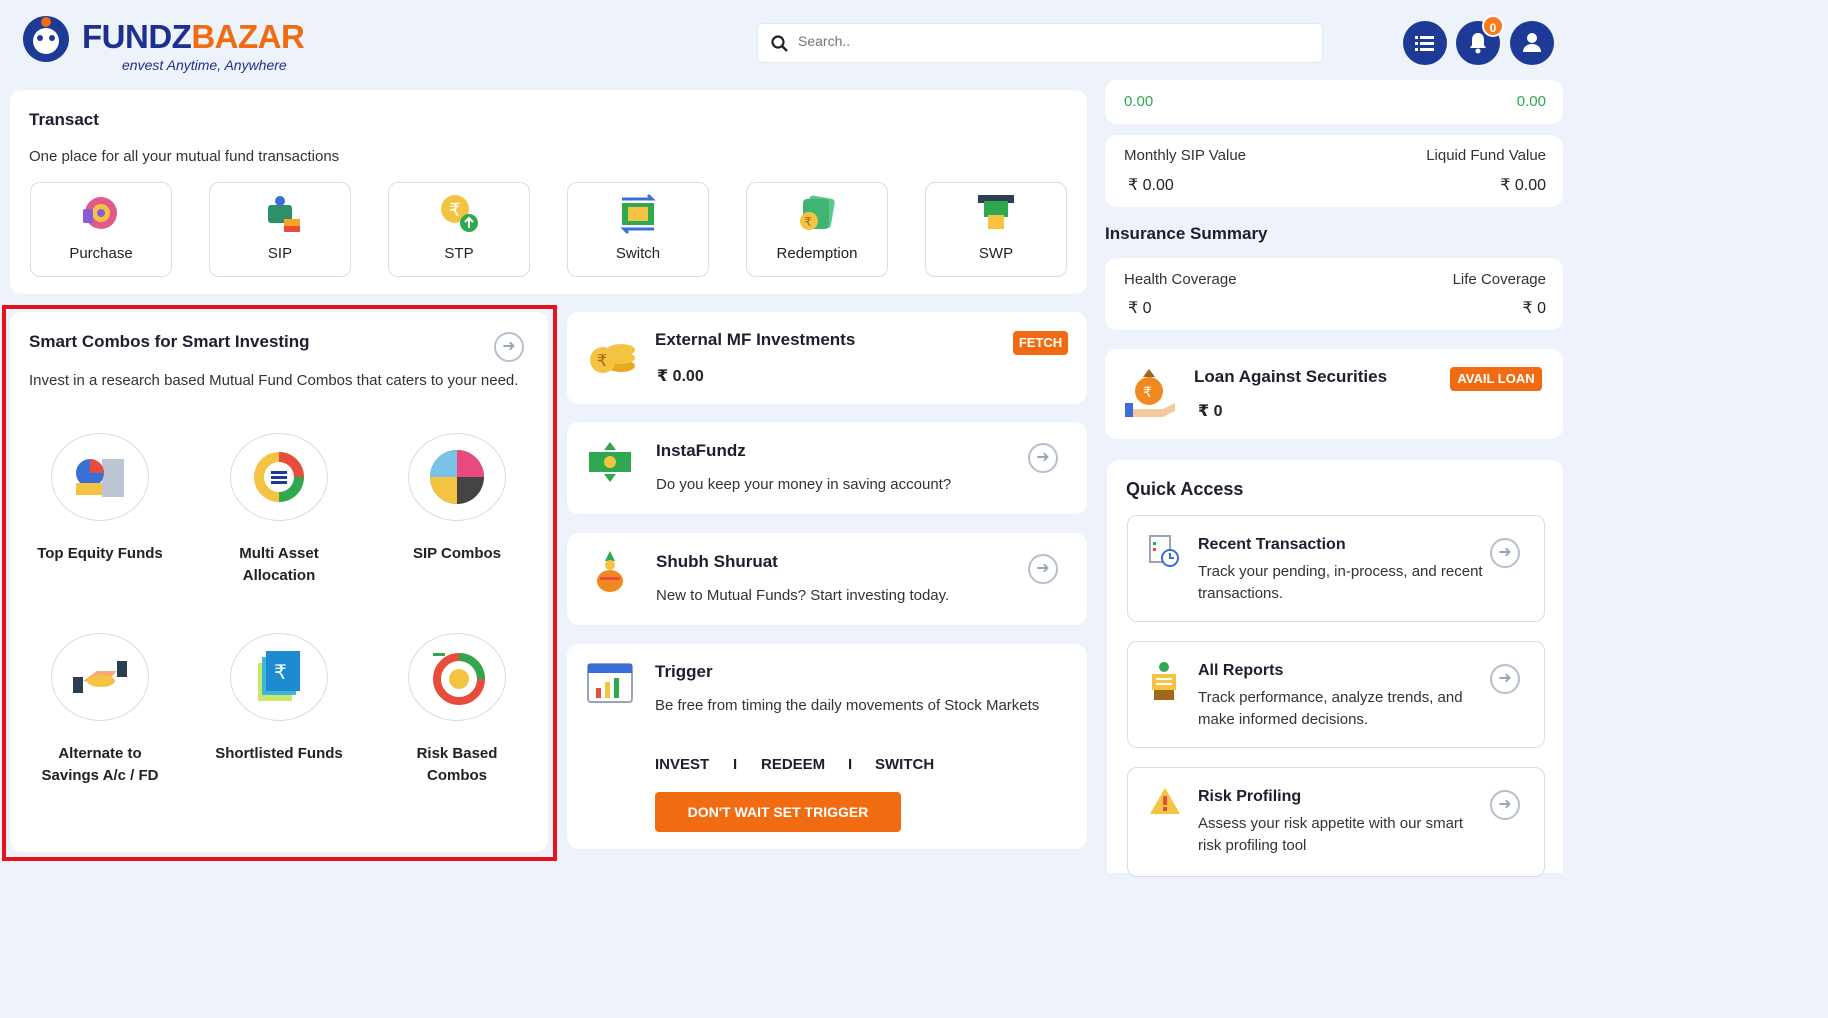 This screenshot has height=1018, width=1828. I want to click on list-icon, so click(1424, 43).